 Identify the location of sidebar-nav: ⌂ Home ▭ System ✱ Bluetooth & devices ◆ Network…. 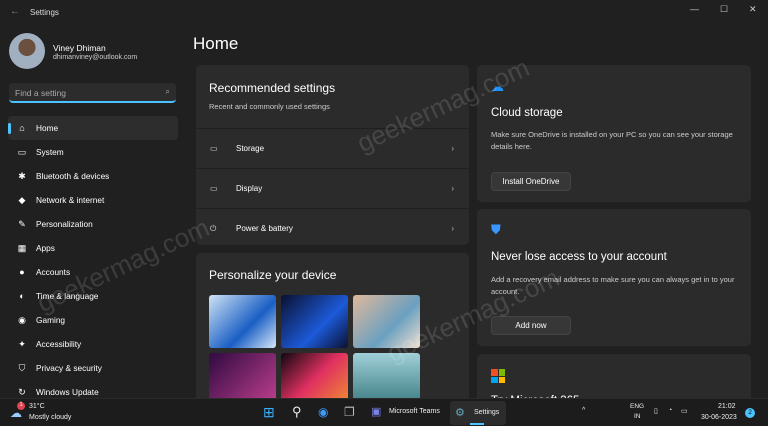
(93, 260).